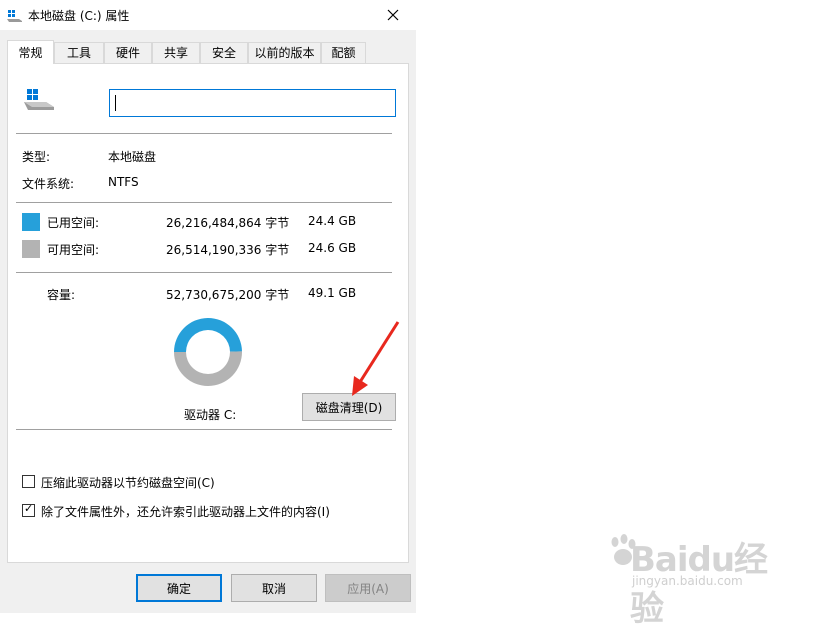 This screenshot has width=819, height=630. What do you see at coordinates (61, 295) in the screenshot?
I see `capacity-label: 容量:` at bounding box center [61, 295].